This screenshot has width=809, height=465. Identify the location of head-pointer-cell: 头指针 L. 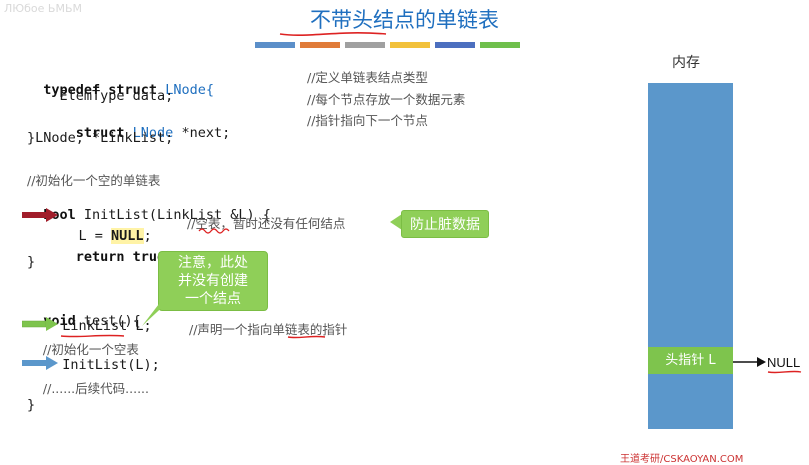
(690, 360).